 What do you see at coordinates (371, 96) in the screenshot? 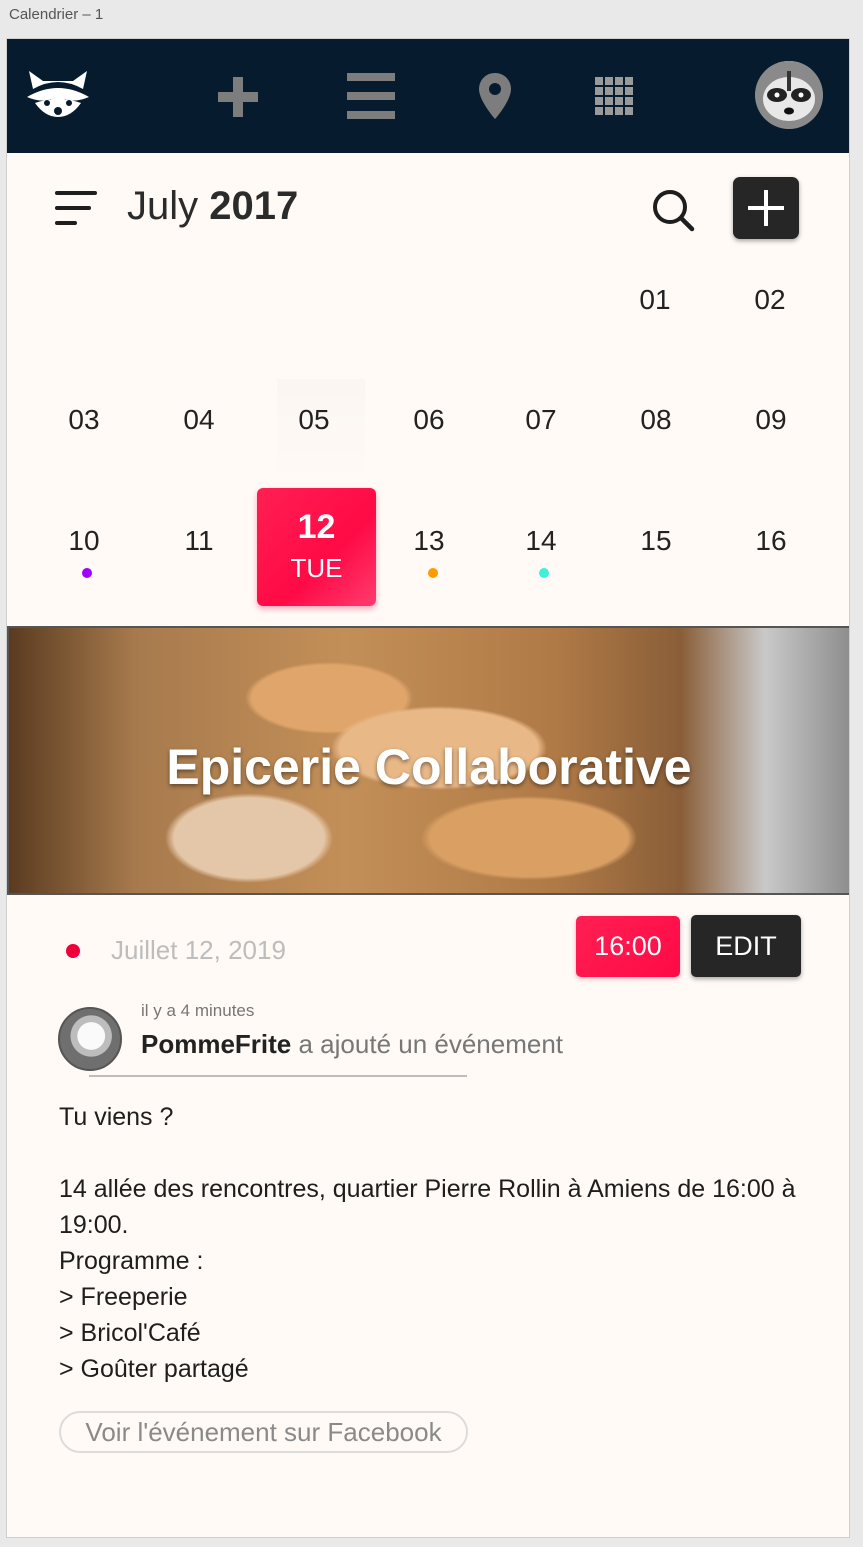
I see `list-icon` at bounding box center [371, 96].